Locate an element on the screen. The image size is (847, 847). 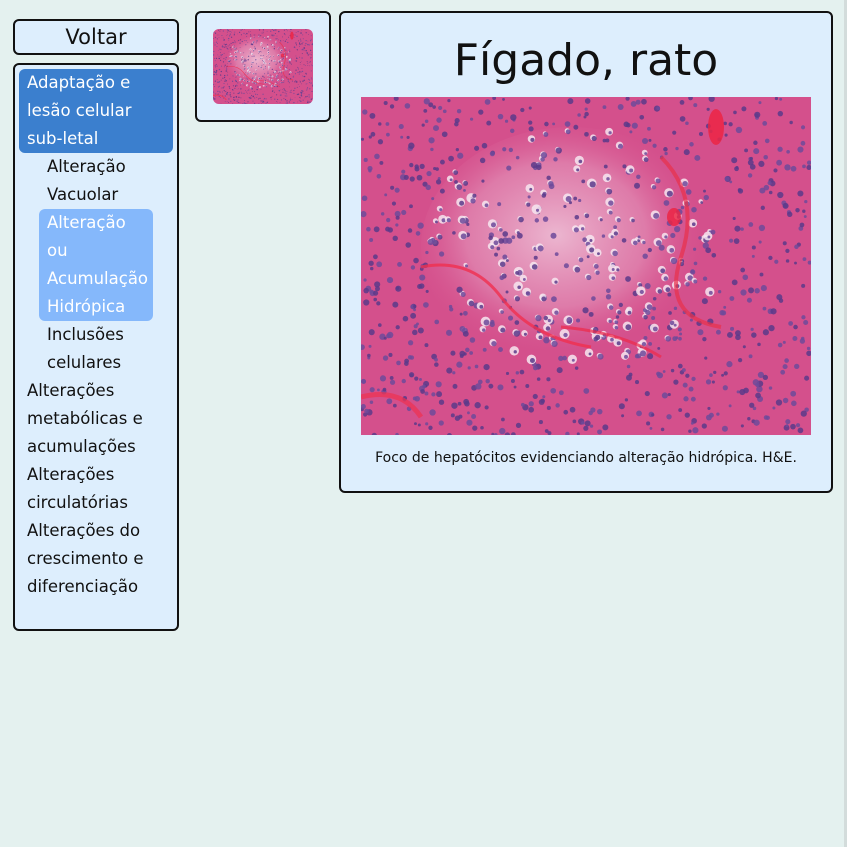
thumbnail-panel is located at coordinates (263, 66).